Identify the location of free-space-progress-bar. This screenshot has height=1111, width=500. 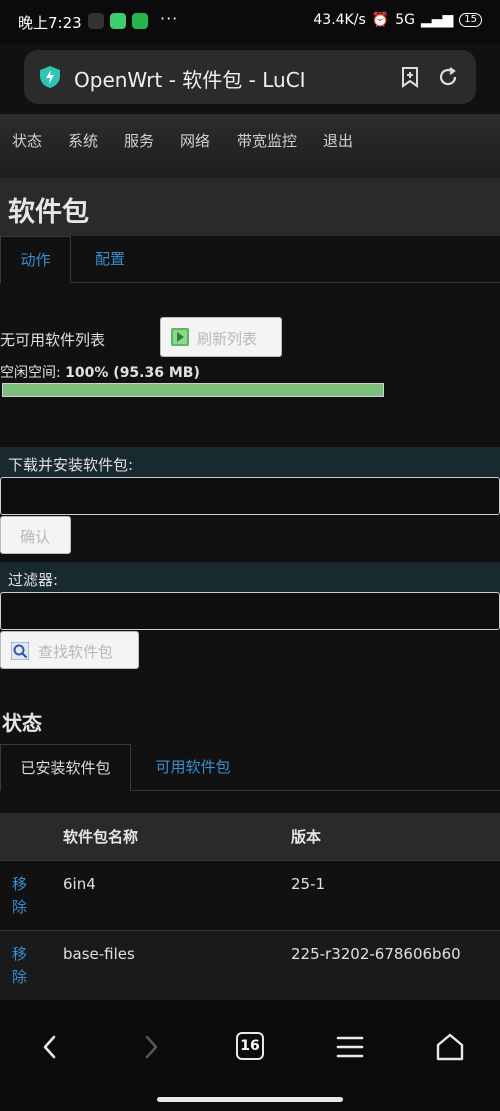
(193, 390).